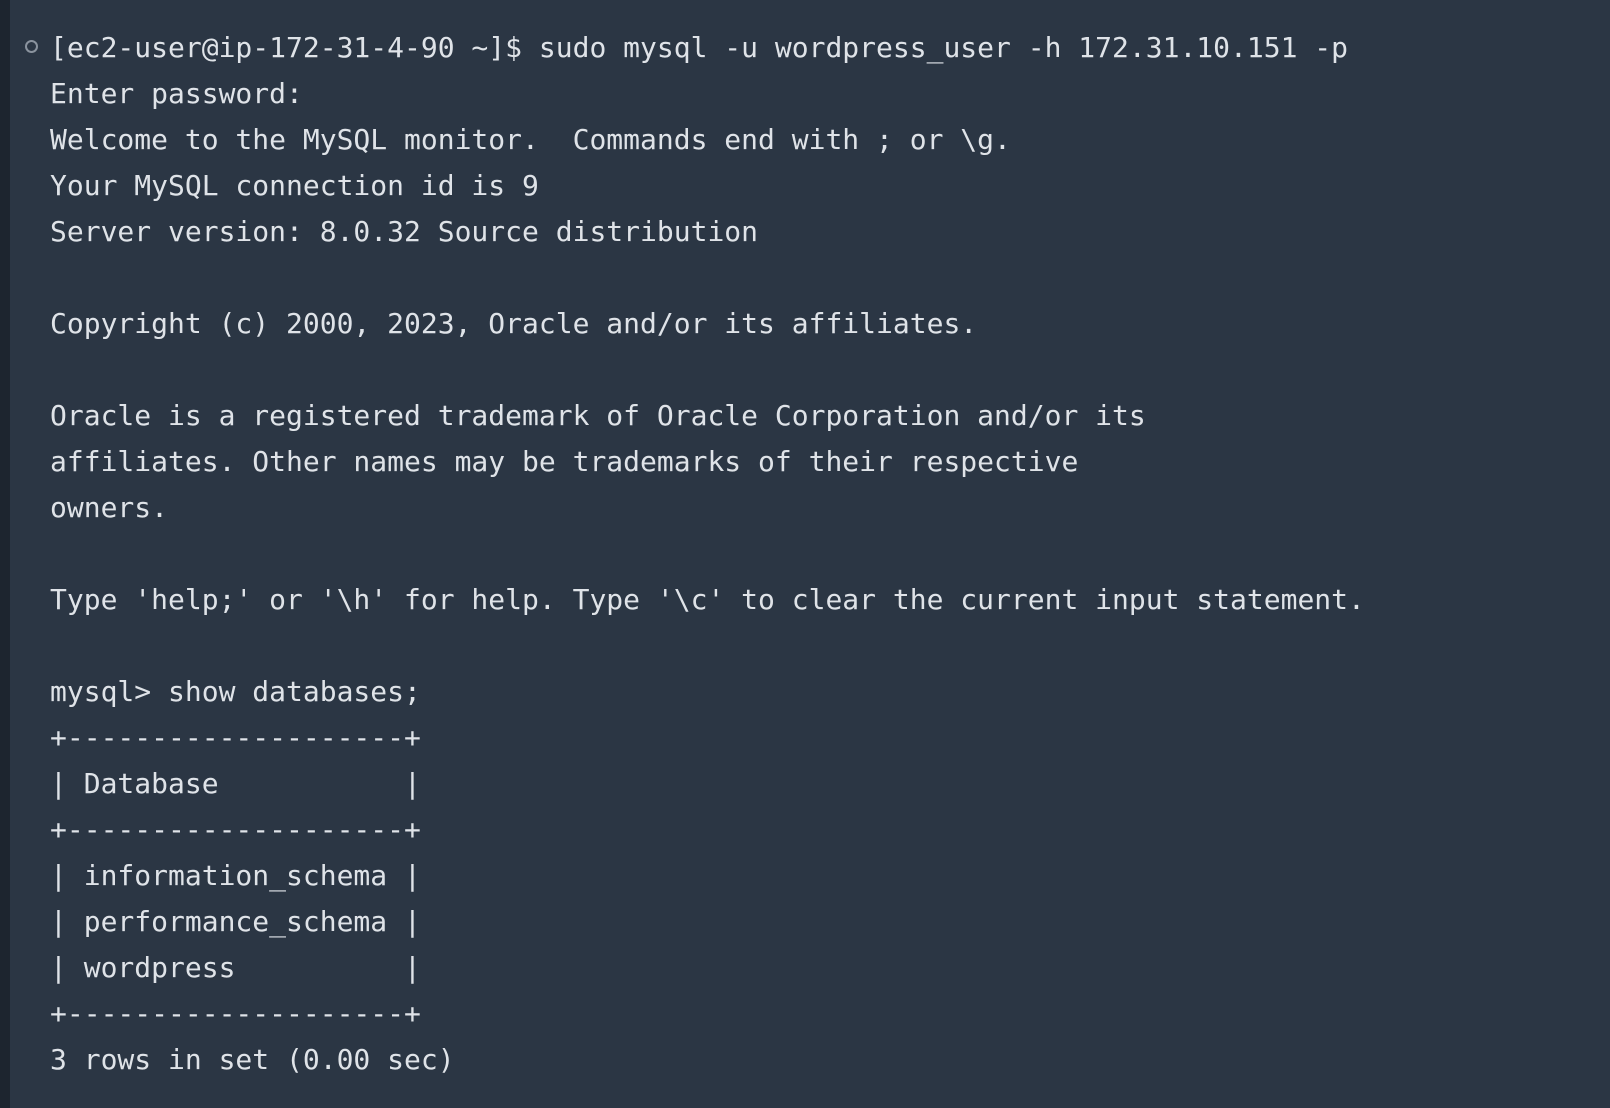 The image size is (1610, 1108). I want to click on trademark-line: owners., so click(109, 507).